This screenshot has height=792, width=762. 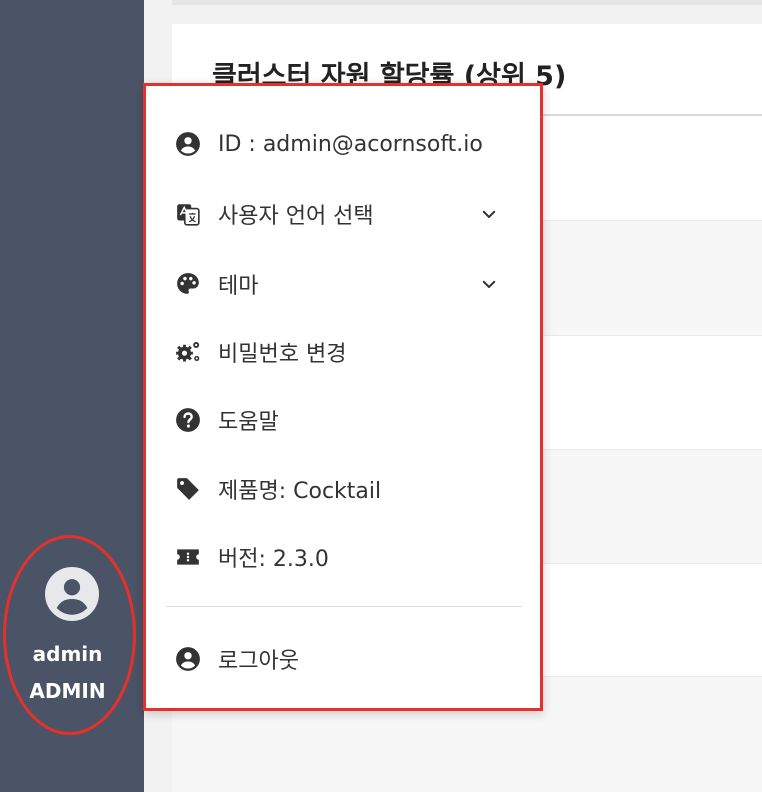 What do you see at coordinates (238, 286) in the screenshot?
I see `menu-item-label: 테마` at bounding box center [238, 286].